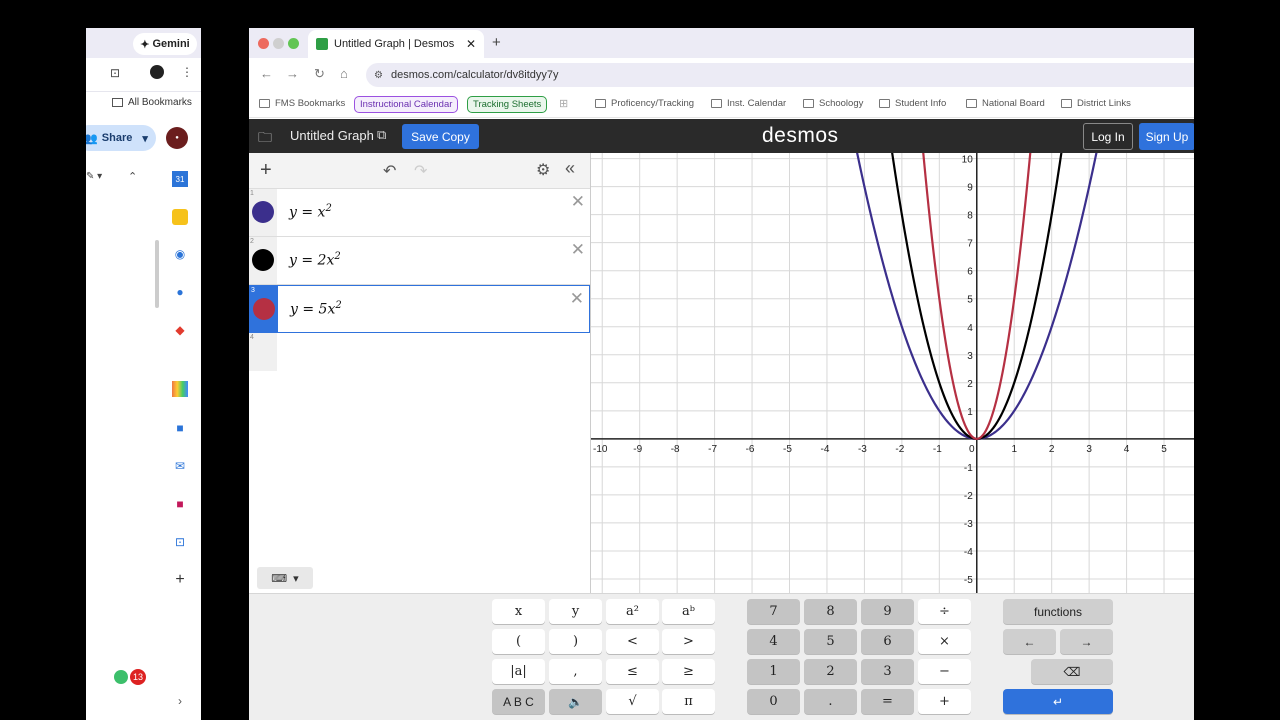  What do you see at coordinates (1086, 641) in the screenshot?
I see `right-arrow-button: →` at bounding box center [1086, 641].